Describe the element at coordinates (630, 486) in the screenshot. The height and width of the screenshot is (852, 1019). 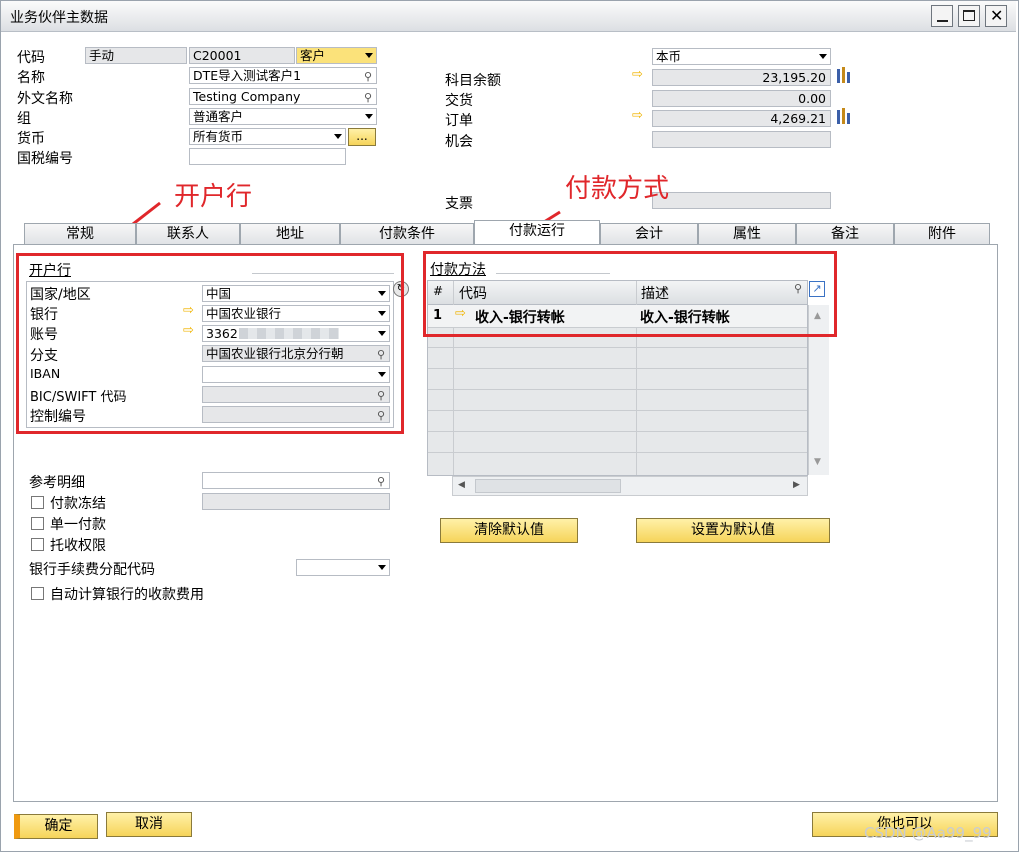
I see `horizontal-scrollbar: ◀ ▶` at that location.